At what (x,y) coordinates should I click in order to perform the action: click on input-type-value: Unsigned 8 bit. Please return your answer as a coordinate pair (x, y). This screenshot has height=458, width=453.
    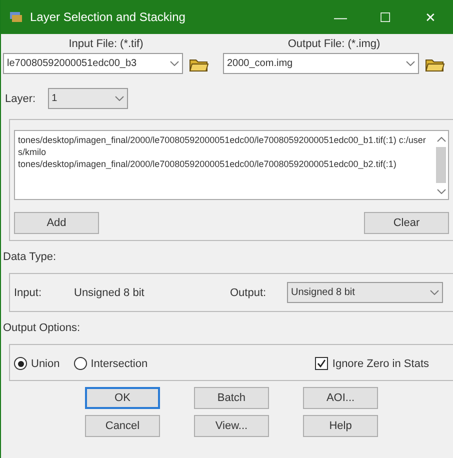
    Looking at the image, I should click on (110, 292).